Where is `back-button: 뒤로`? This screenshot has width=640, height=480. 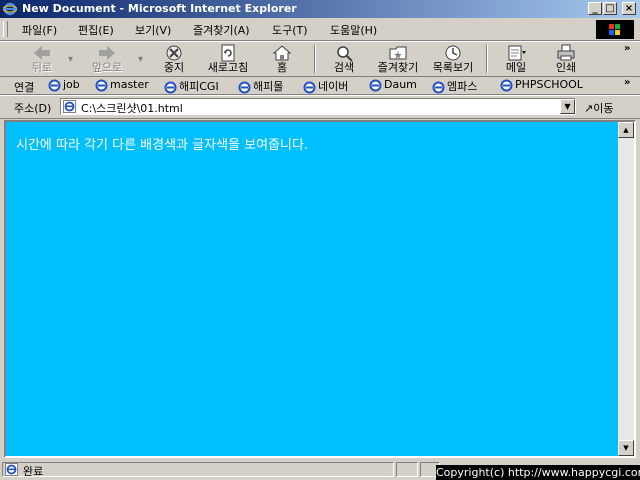 back-button: 뒤로 is located at coordinates (42, 59).